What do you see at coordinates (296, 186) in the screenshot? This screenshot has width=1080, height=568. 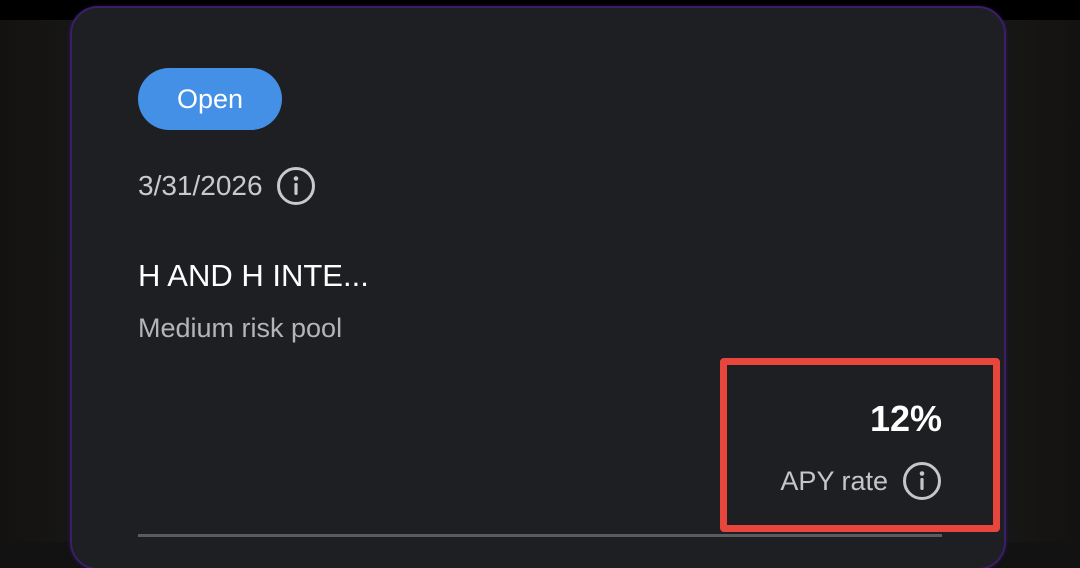 I see `info-icon` at bounding box center [296, 186].